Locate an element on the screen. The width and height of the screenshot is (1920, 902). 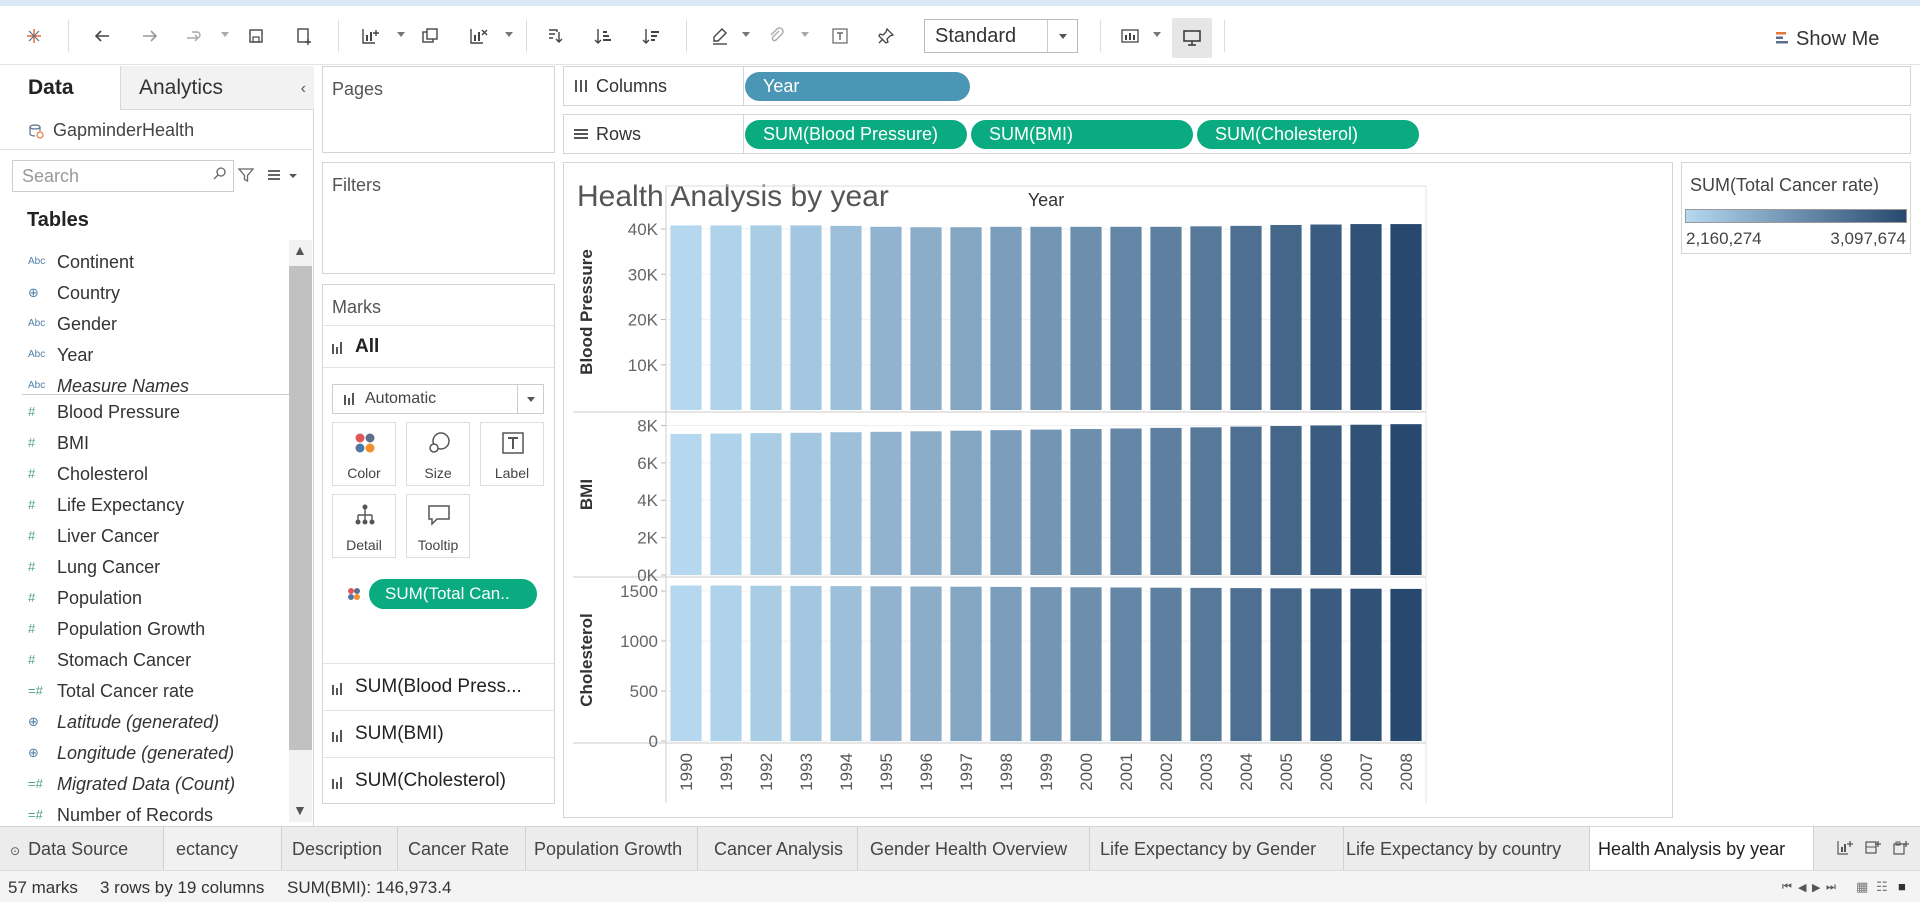
scrollbar-thumb is located at coordinates (300, 508).